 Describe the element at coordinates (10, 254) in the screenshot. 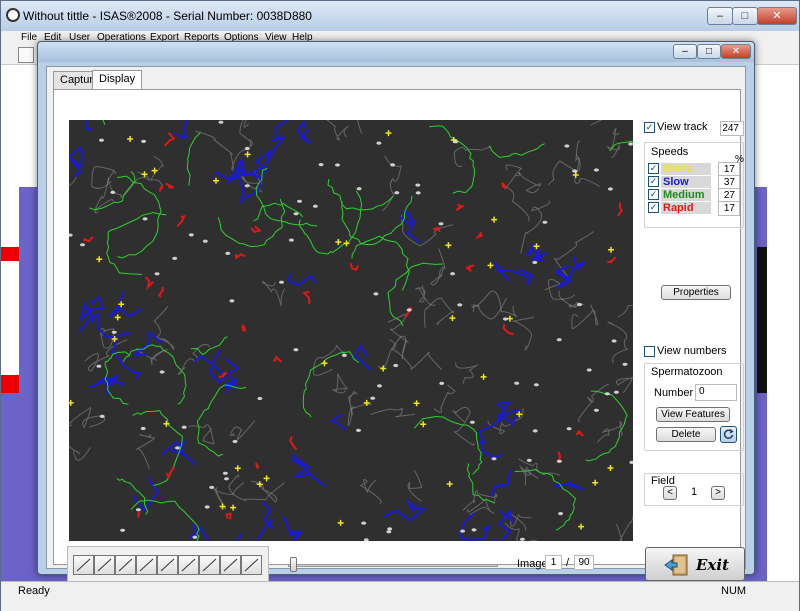

I see `left-strip-red` at that location.